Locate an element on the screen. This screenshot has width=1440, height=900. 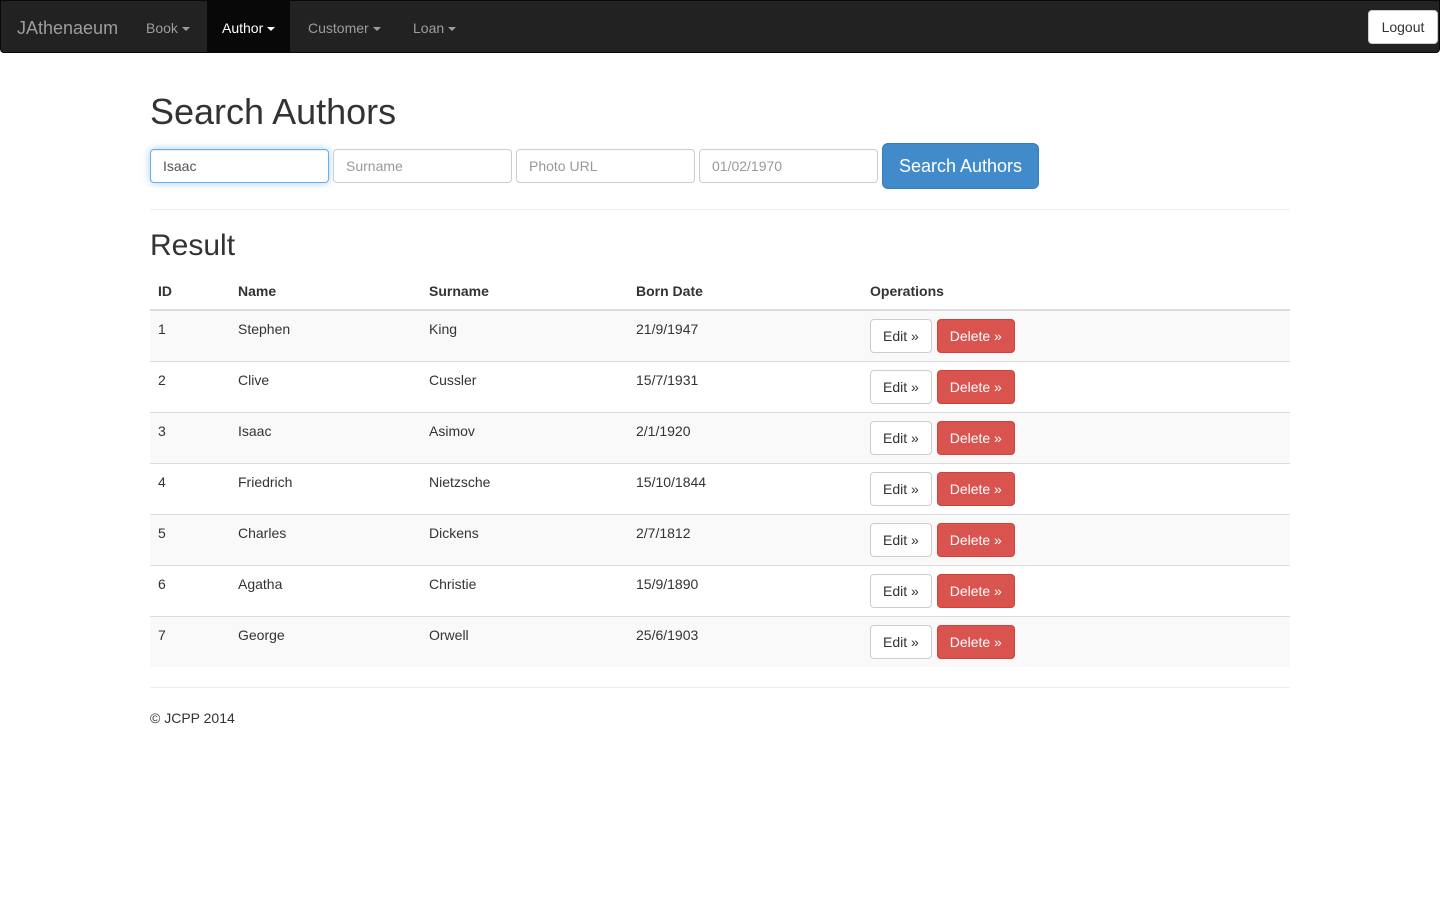
table-row: 6 Agatha Christie 15/9/1890 Edit » Delete » is located at coordinates (720, 590).